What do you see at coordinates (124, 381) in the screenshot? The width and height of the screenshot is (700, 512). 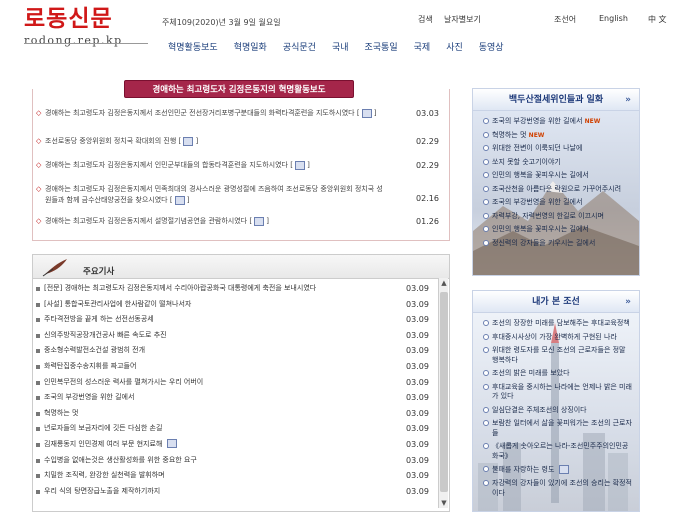 I see `article-title: 인민복무전의 성스러운 력사를 펼쳐가시는 우리 어버이` at bounding box center [124, 381].